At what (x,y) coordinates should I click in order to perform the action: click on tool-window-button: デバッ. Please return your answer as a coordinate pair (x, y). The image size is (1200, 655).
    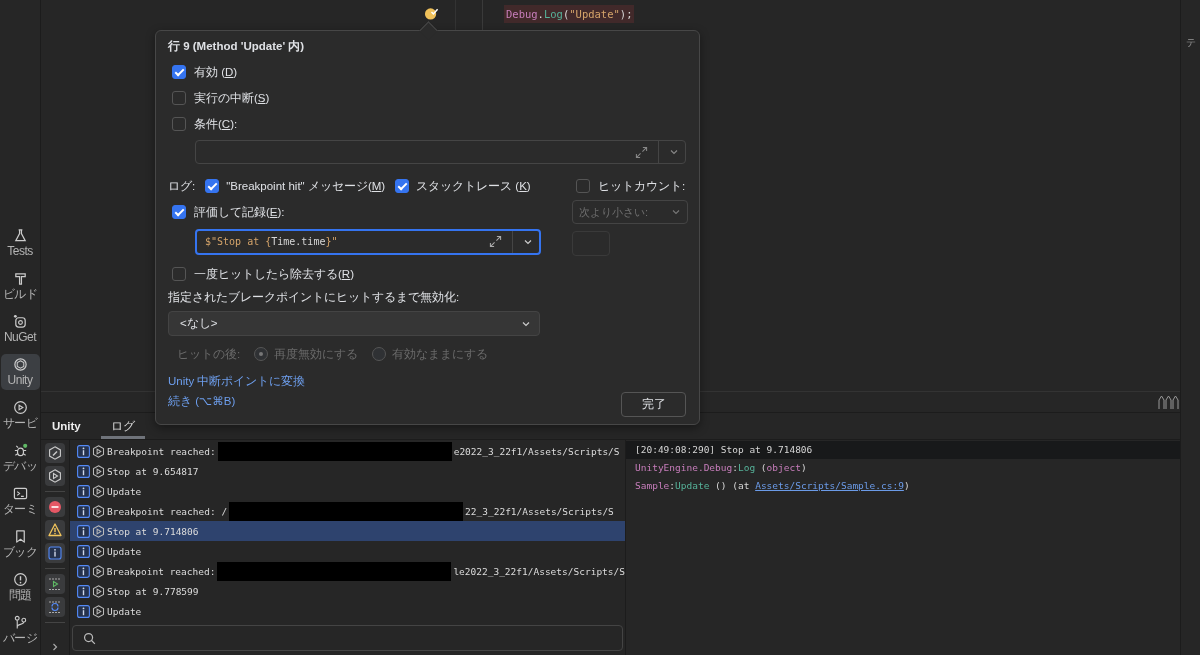
    Looking at the image, I should click on (20, 458).